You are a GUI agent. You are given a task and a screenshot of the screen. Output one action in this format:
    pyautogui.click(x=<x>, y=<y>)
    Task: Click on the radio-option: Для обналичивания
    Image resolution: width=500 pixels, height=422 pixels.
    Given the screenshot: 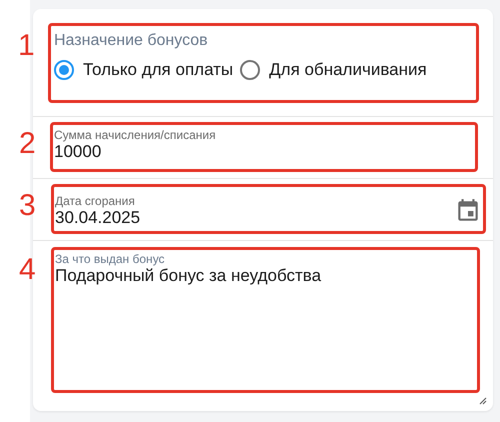 What is the action you would take?
    pyautogui.click(x=333, y=70)
    